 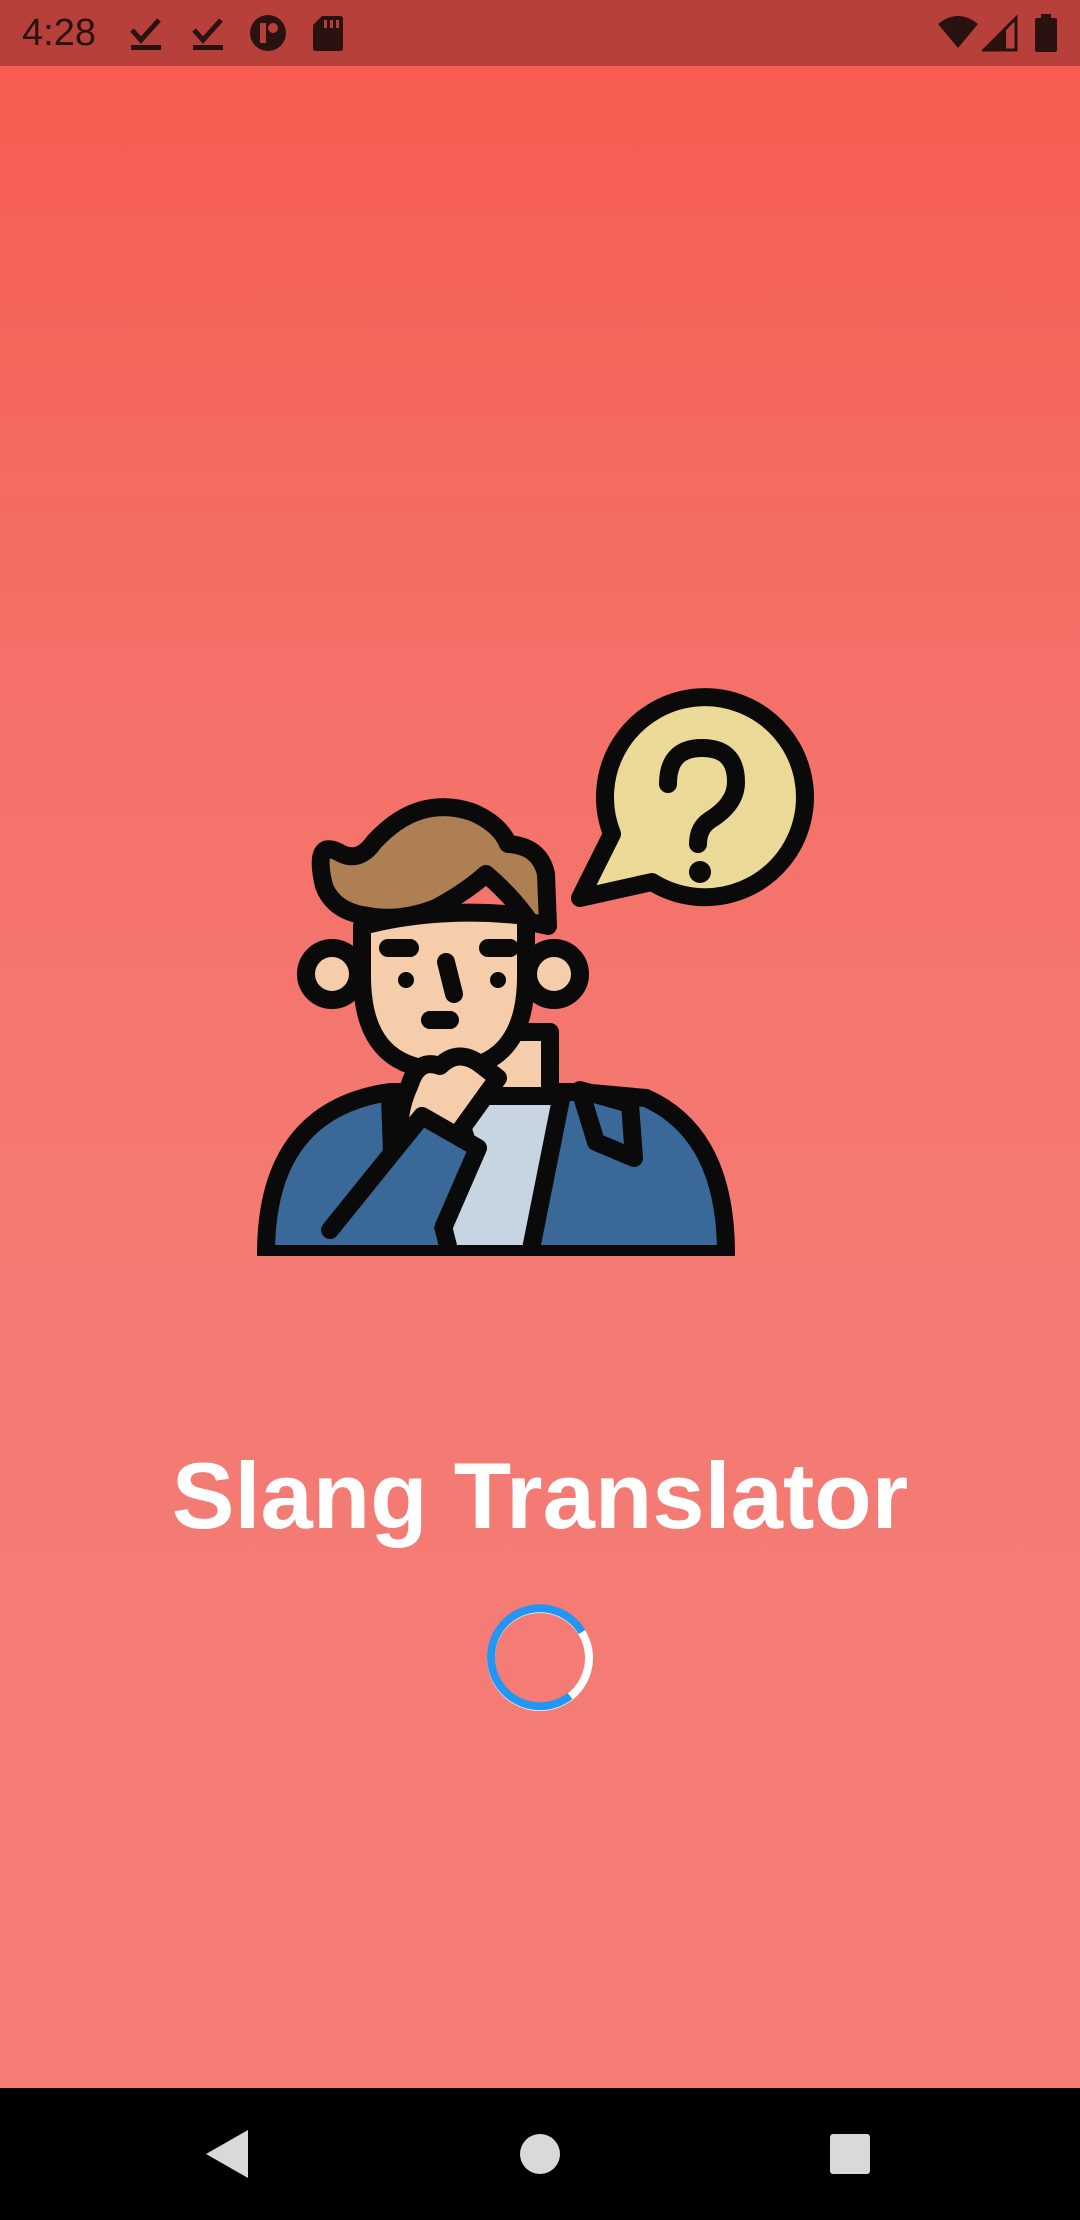 What do you see at coordinates (268, 33) in the screenshot?
I see `app-notification-icon` at bounding box center [268, 33].